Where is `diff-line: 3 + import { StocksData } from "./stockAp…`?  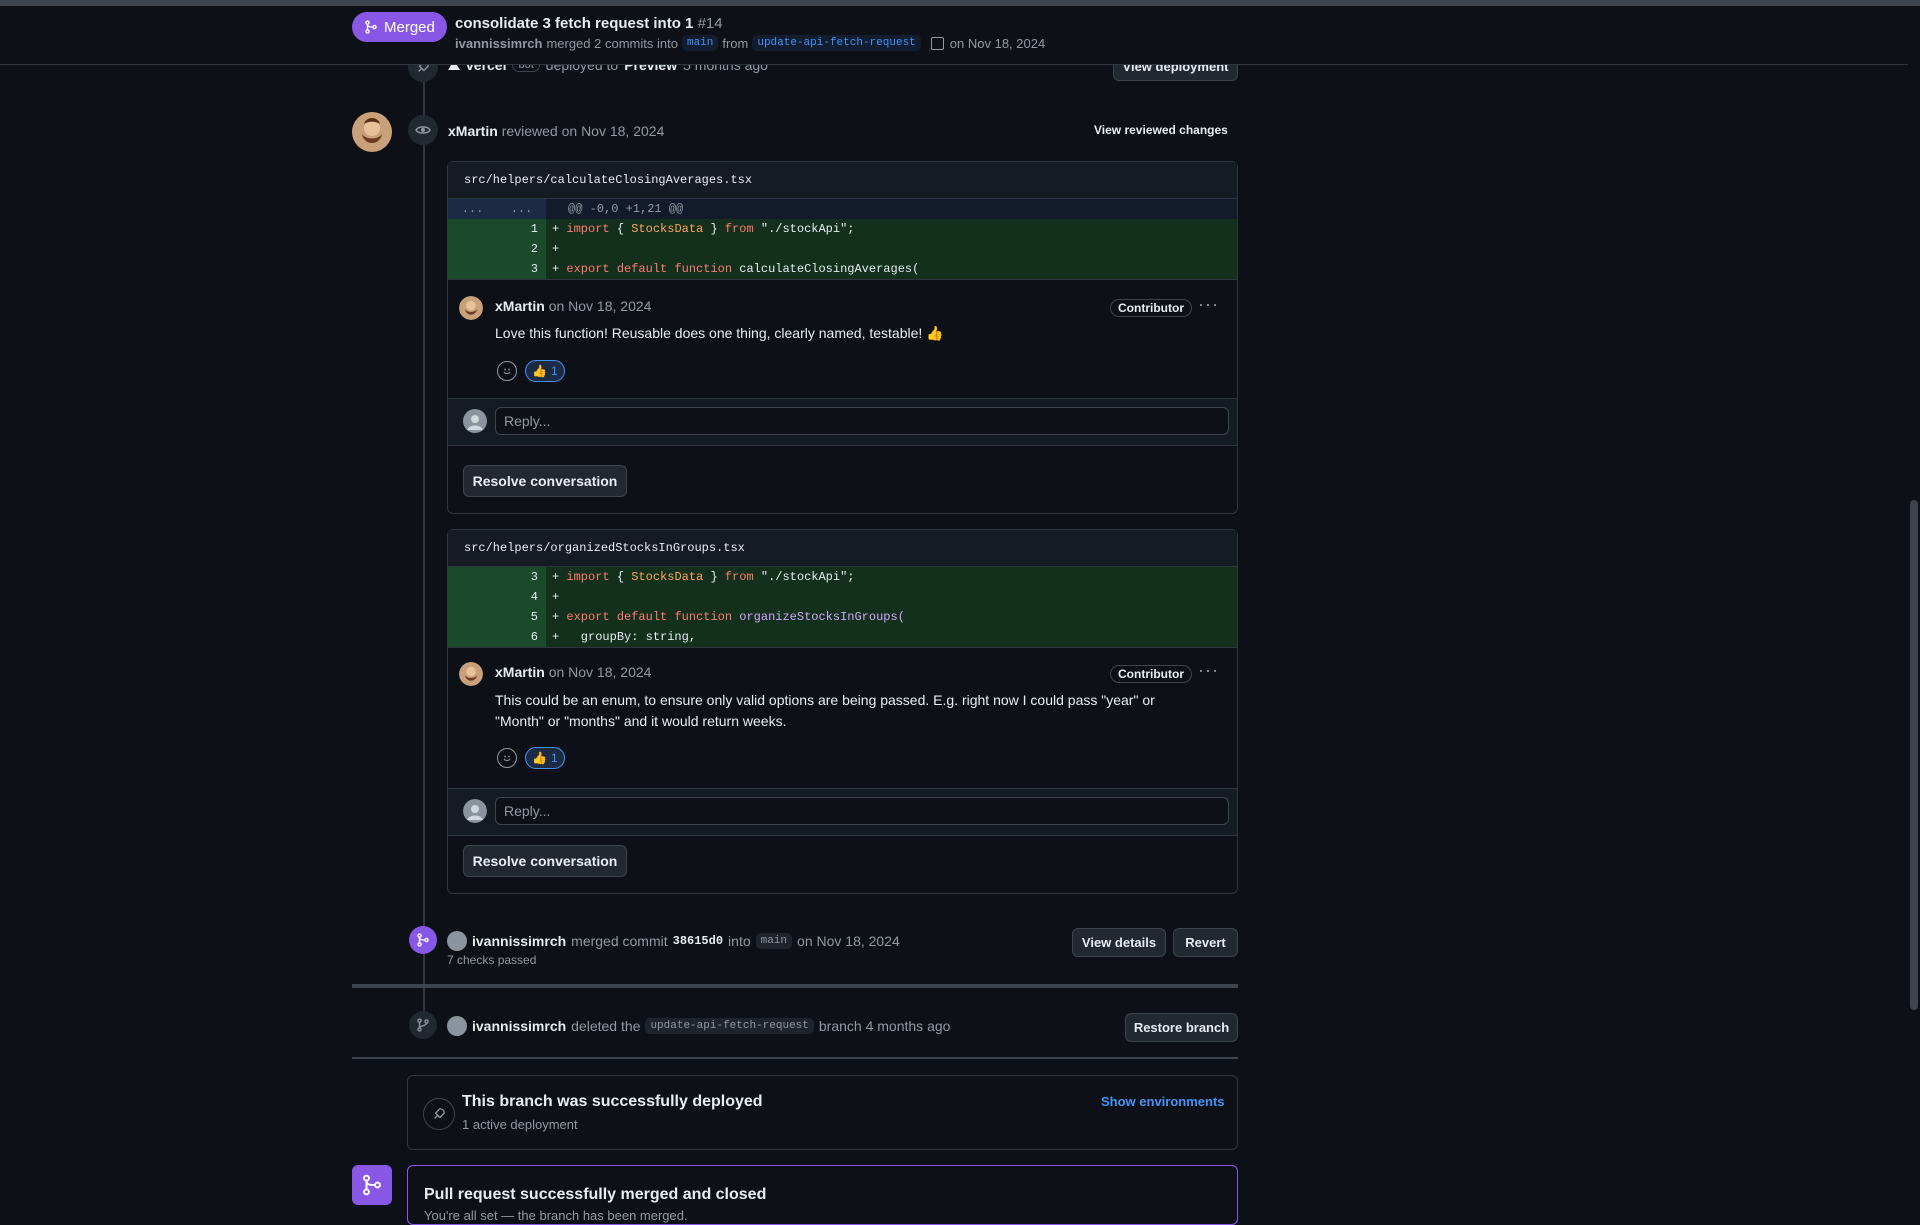 diff-line: 3 + import { StocksData } from "./stockAp… is located at coordinates (842, 577).